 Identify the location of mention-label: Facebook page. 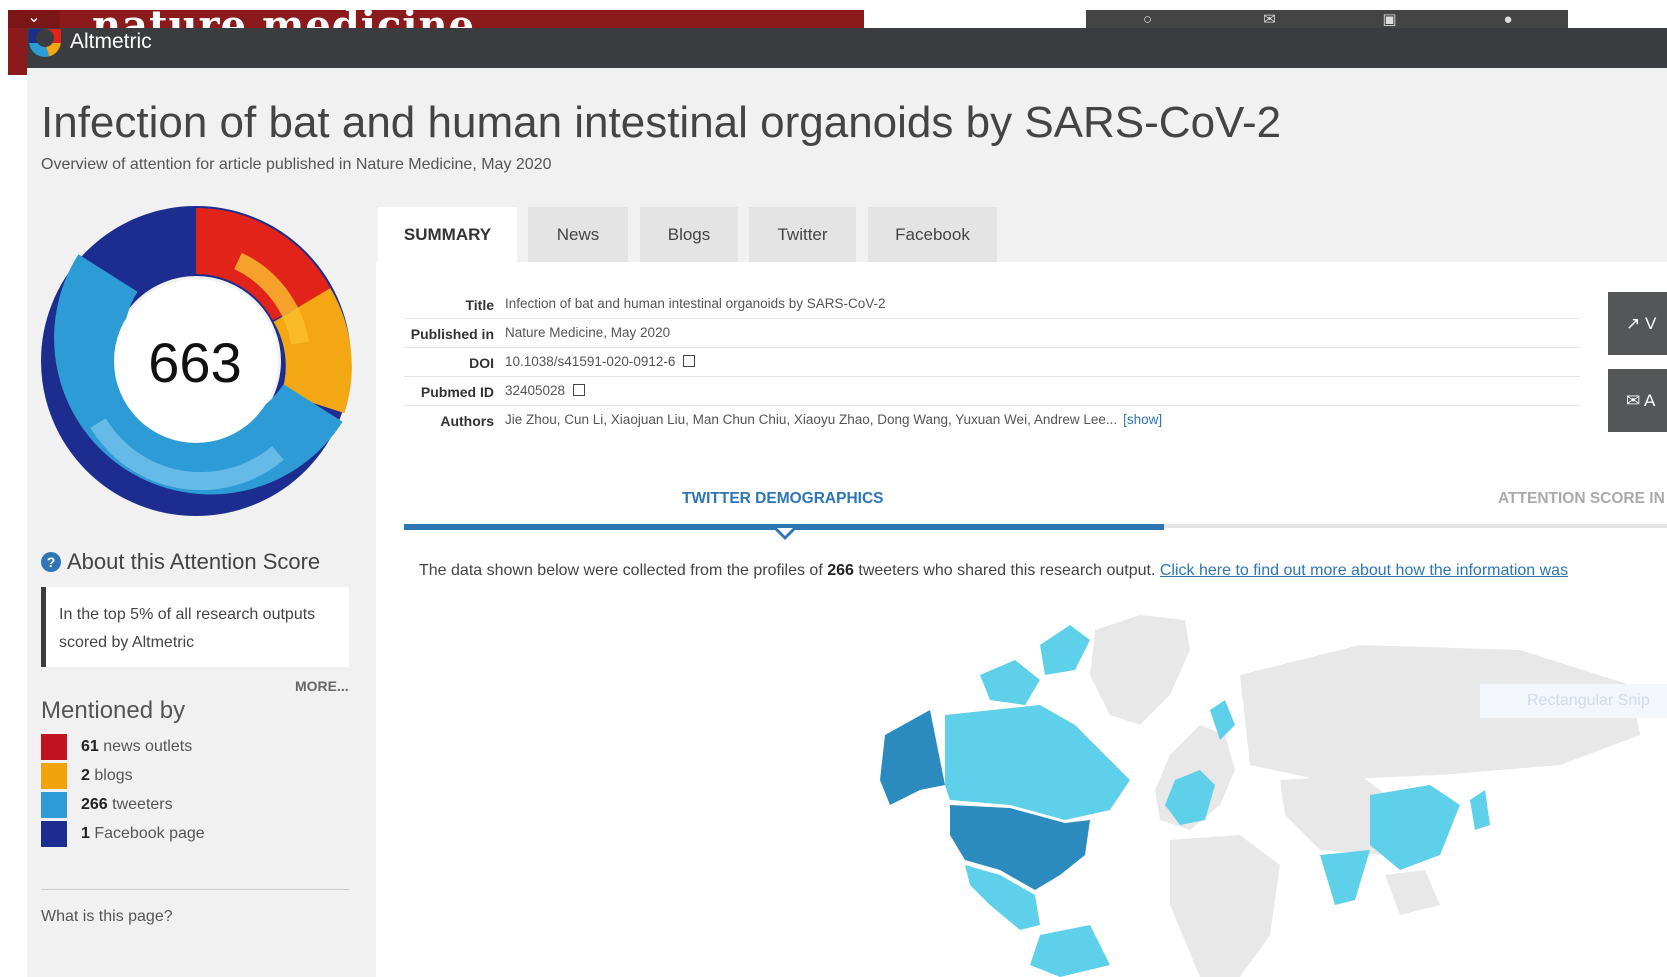
(149, 833).